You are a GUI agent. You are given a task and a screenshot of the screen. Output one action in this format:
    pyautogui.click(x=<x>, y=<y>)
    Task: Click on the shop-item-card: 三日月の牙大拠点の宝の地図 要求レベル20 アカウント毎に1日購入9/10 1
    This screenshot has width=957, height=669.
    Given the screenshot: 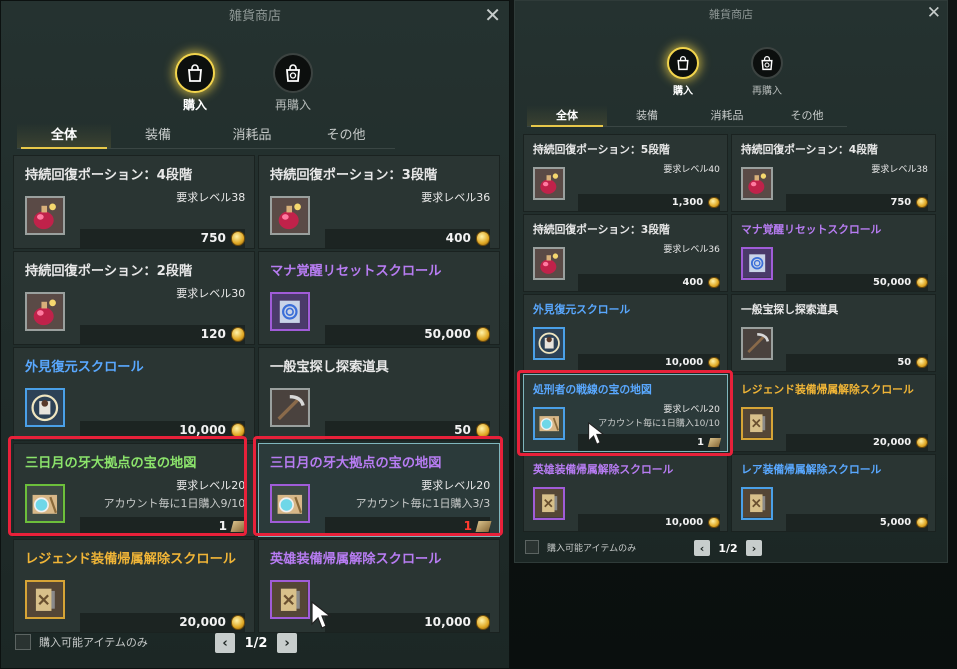 What is the action you would take?
    pyautogui.click(x=134, y=490)
    